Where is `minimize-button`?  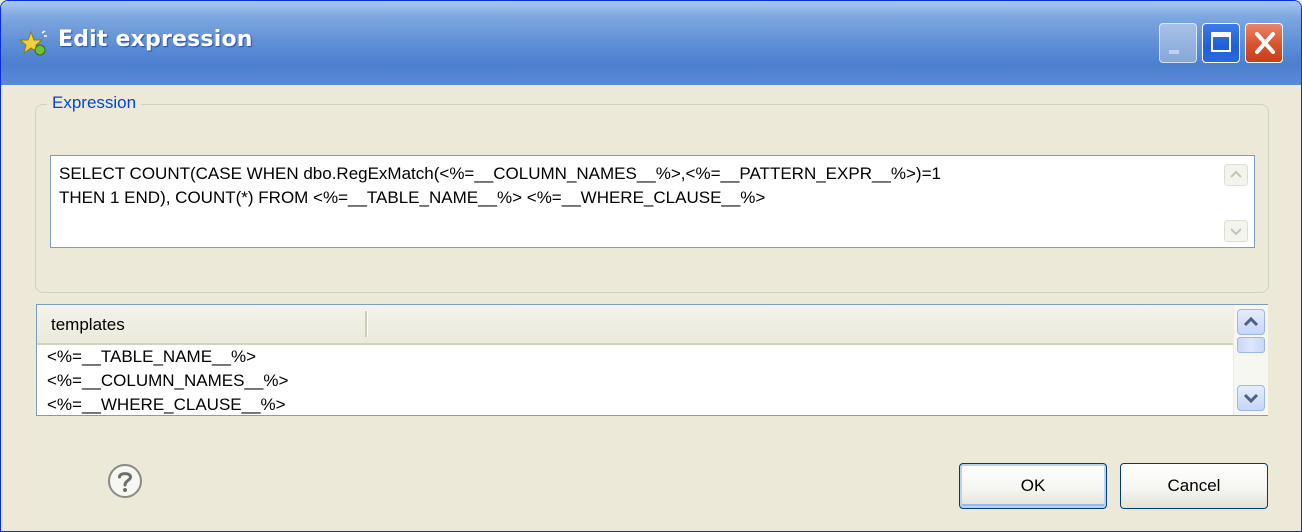
minimize-button is located at coordinates (1178, 43).